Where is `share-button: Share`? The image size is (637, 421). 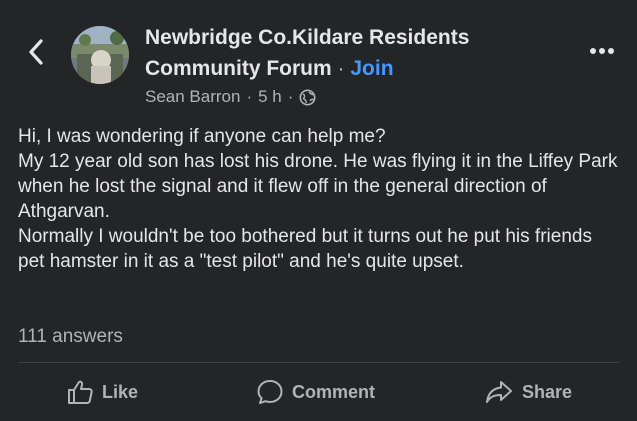 share-button: Share is located at coordinates (528, 392).